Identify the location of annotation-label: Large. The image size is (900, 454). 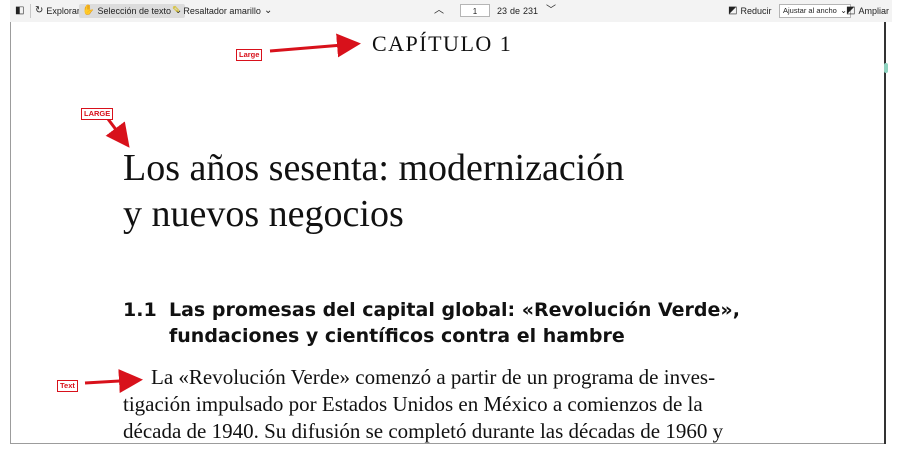
(249, 55).